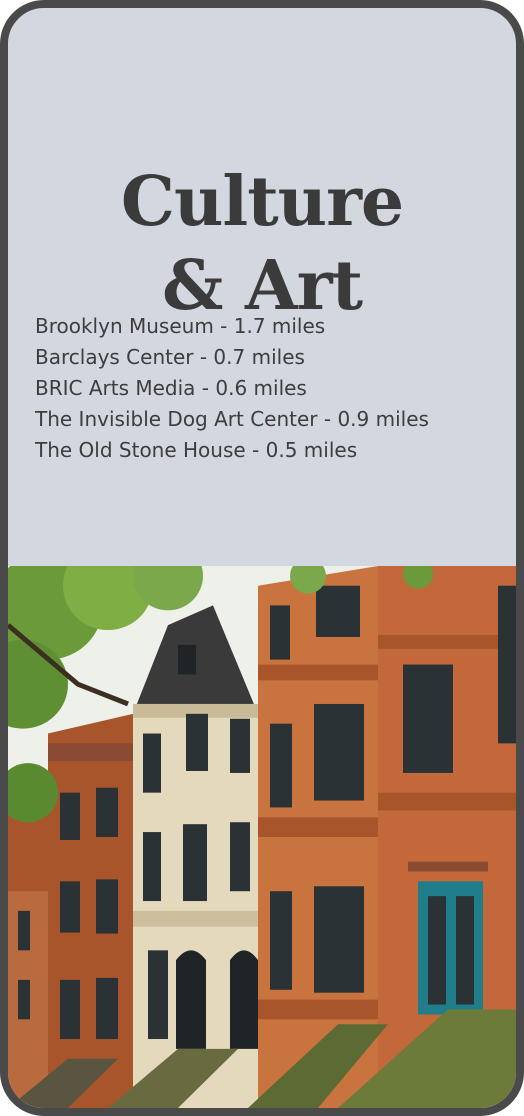 This screenshot has width=524, height=1116. What do you see at coordinates (180, 326) in the screenshot?
I see `list-item: Brooklyn Museum - 1.7 miles` at bounding box center [180, 326].